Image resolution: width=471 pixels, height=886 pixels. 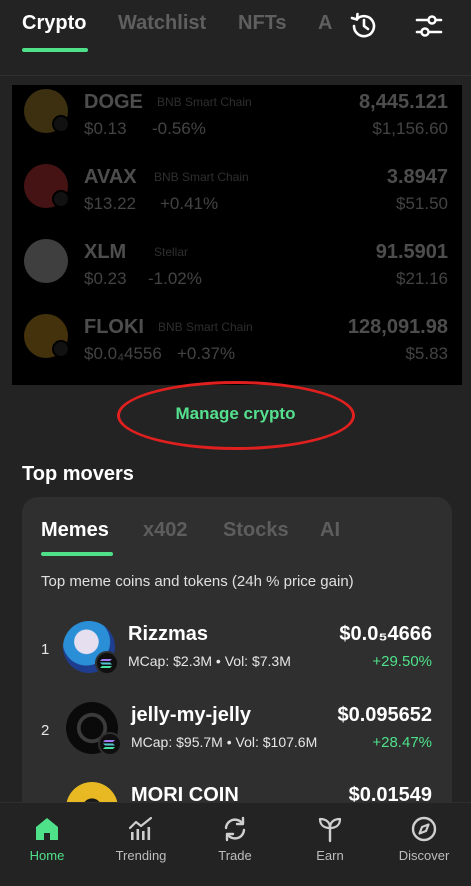 I want to click on home-icon, so click(x=47, y=829).